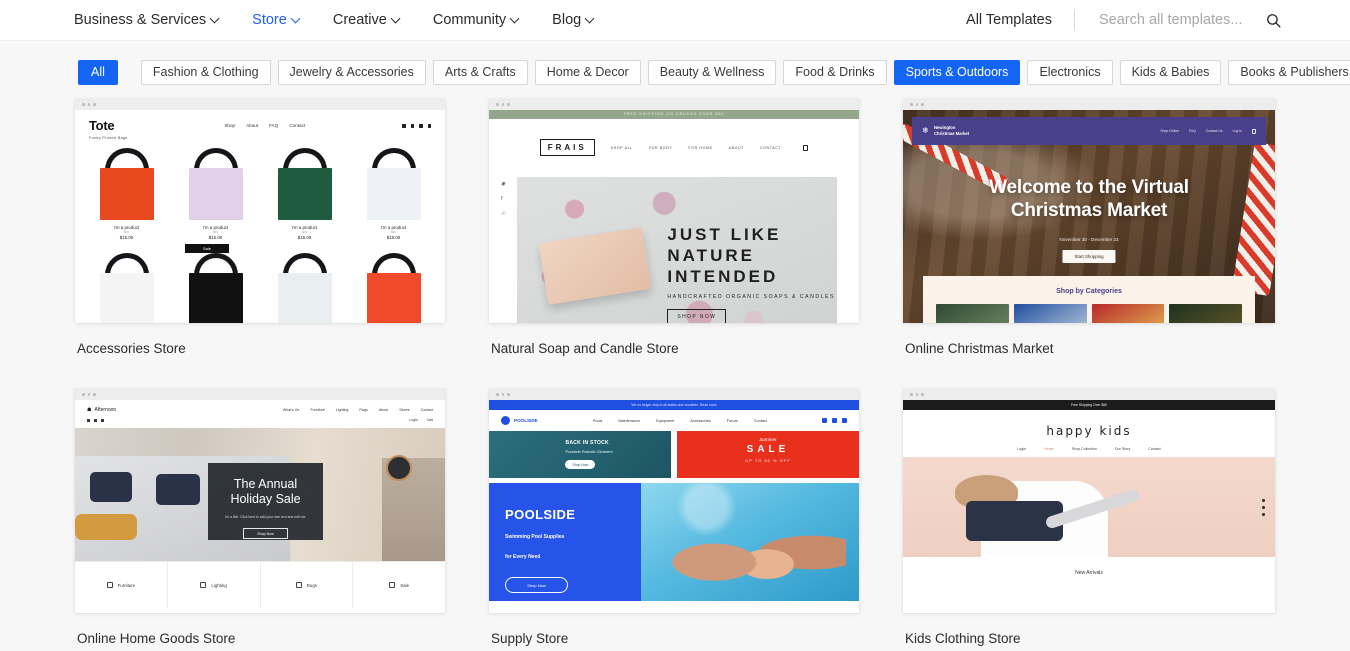 Image resolution: width=1350 pixels, height=651 pixels. Describe the element at coordinates (957, 72) in the screenshot. I see `filter-chip-sports-outdoors: Sports & Outdoors` at that location.